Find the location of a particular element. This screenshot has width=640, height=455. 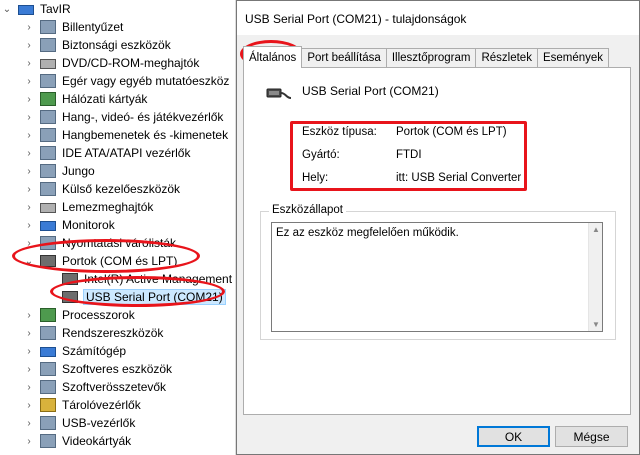

tree-item-jungo: › Jungo is located at coordinates (59, 171).